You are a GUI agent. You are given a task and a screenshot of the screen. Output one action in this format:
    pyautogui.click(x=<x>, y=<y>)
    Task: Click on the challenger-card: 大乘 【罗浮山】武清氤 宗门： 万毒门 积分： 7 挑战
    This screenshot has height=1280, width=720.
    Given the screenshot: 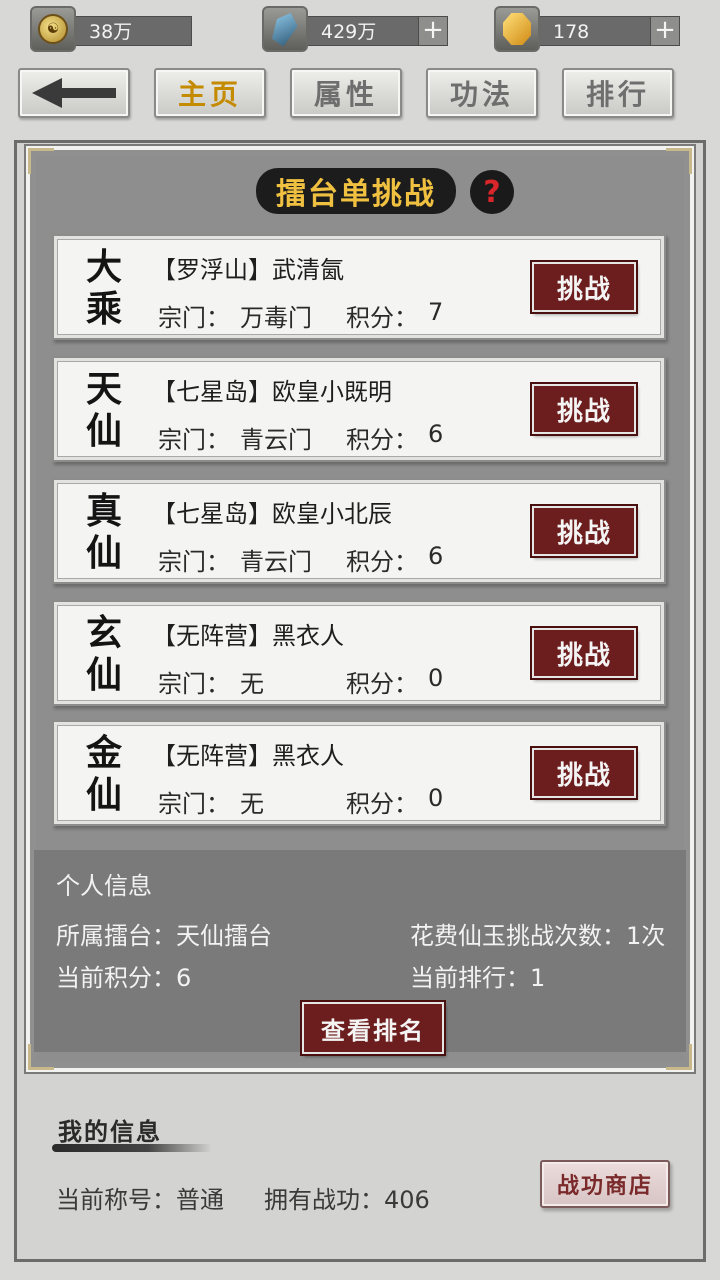 What is the action you would take?
    pyautogui.click(x=359, y=287)
    